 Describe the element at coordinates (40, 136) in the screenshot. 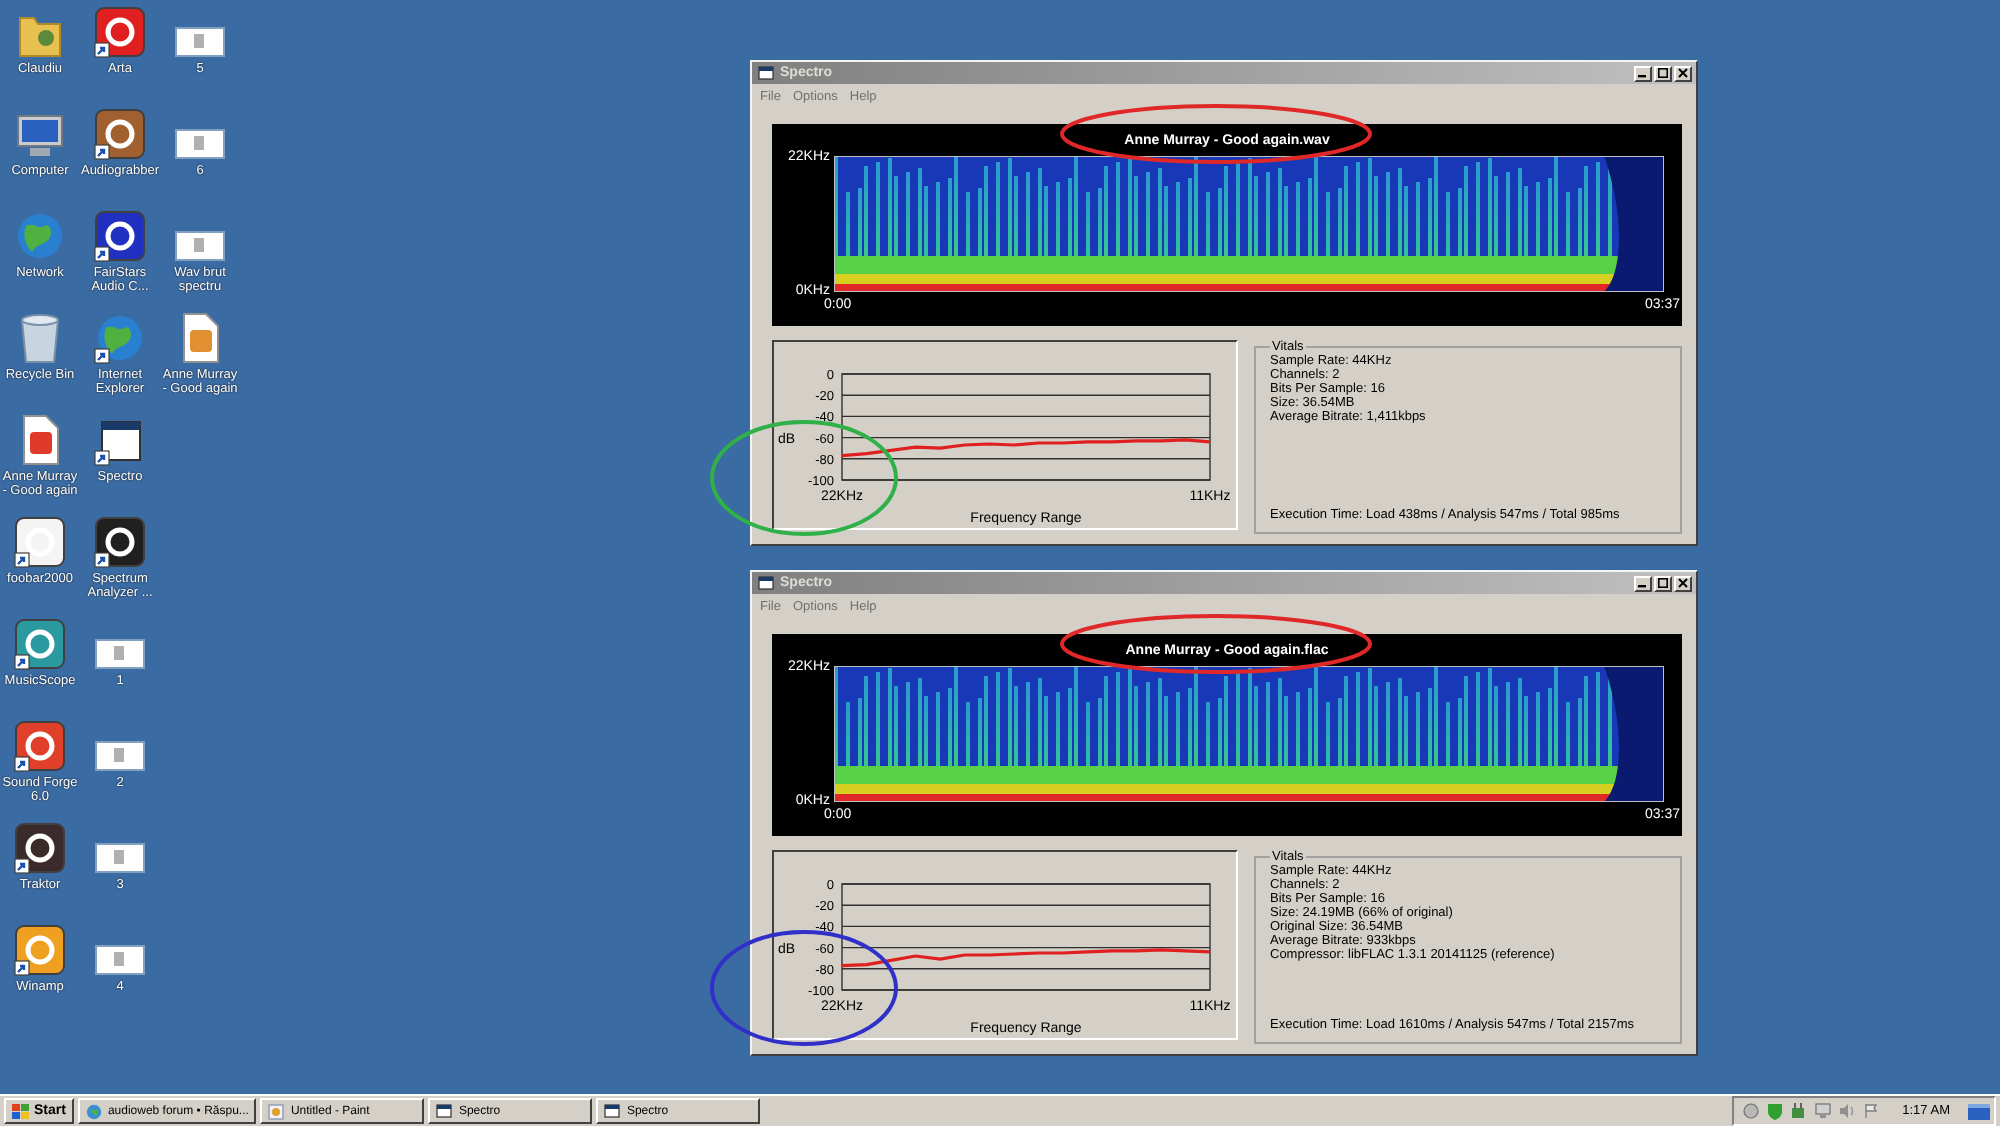

I see `monitor-icon` at that location.